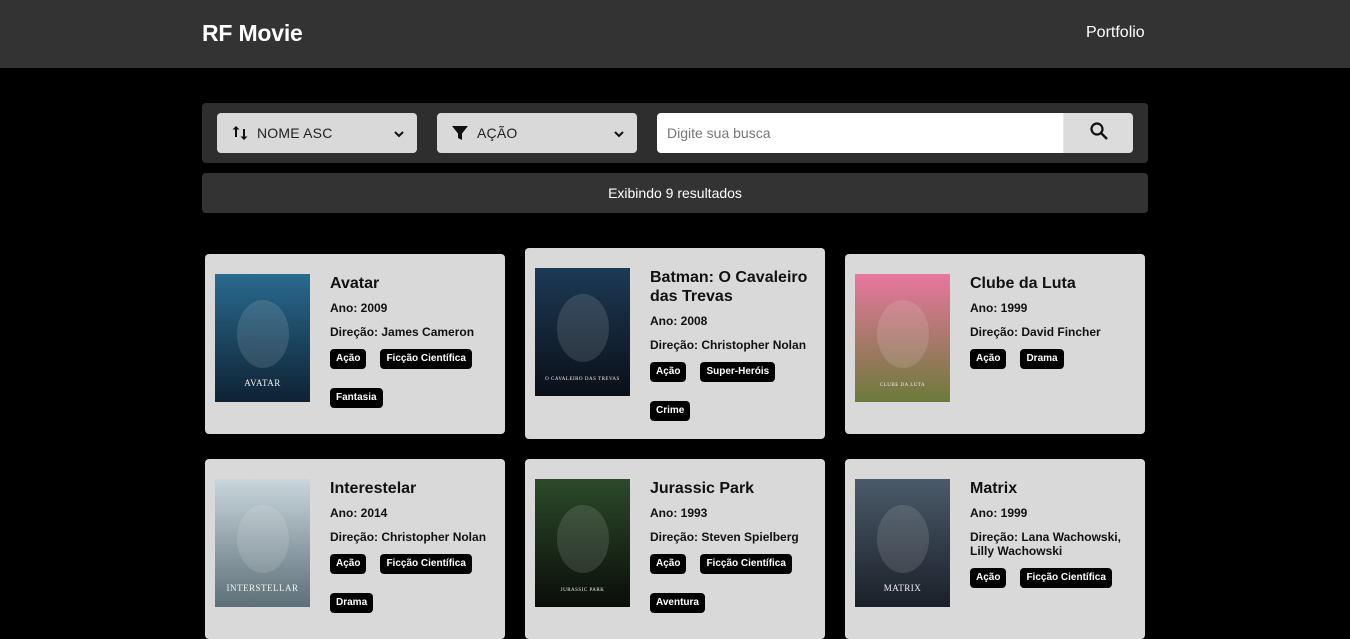 The image size is (1350, 639). Describe the element at coordinates (1045, 544) in the screenshot. I see `movie-director: Direção: Lana Wachowski, Lilly Wachowski` at that location.